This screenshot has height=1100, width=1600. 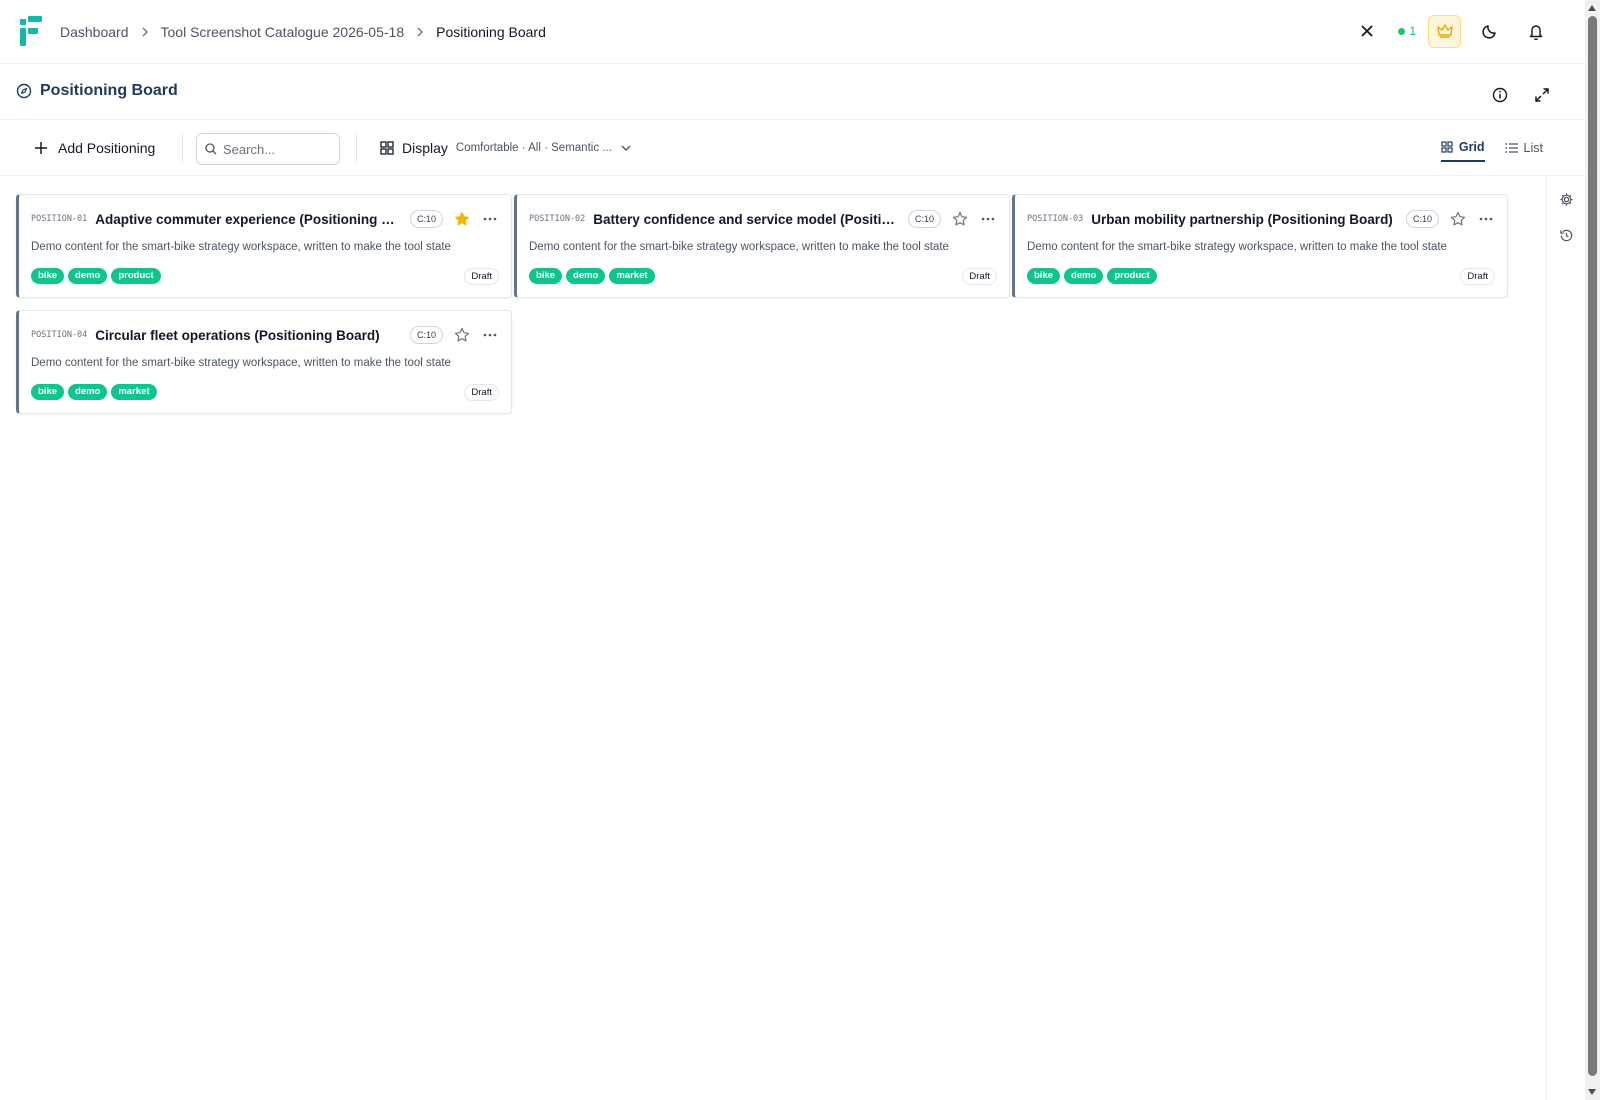 I want to click on card-code: POSITION-04, so click(x=59, y=335).